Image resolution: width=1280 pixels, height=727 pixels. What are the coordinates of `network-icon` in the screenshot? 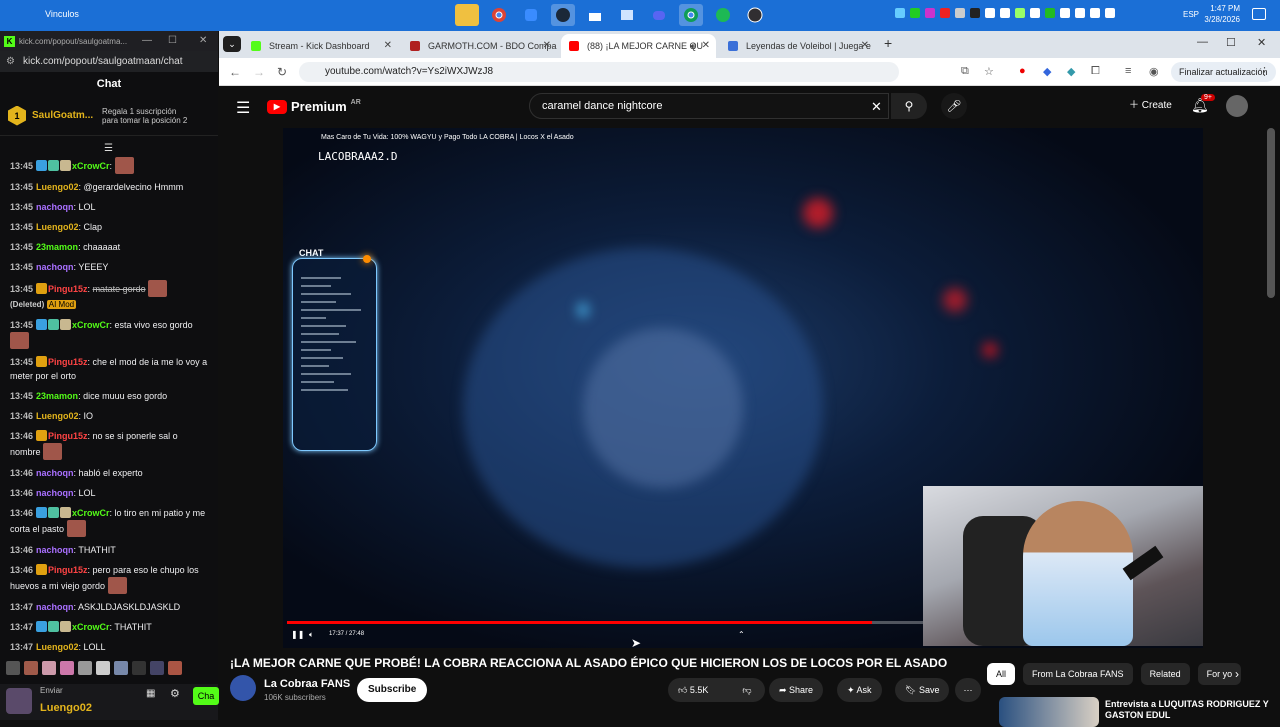 It's located at (1110, 13).